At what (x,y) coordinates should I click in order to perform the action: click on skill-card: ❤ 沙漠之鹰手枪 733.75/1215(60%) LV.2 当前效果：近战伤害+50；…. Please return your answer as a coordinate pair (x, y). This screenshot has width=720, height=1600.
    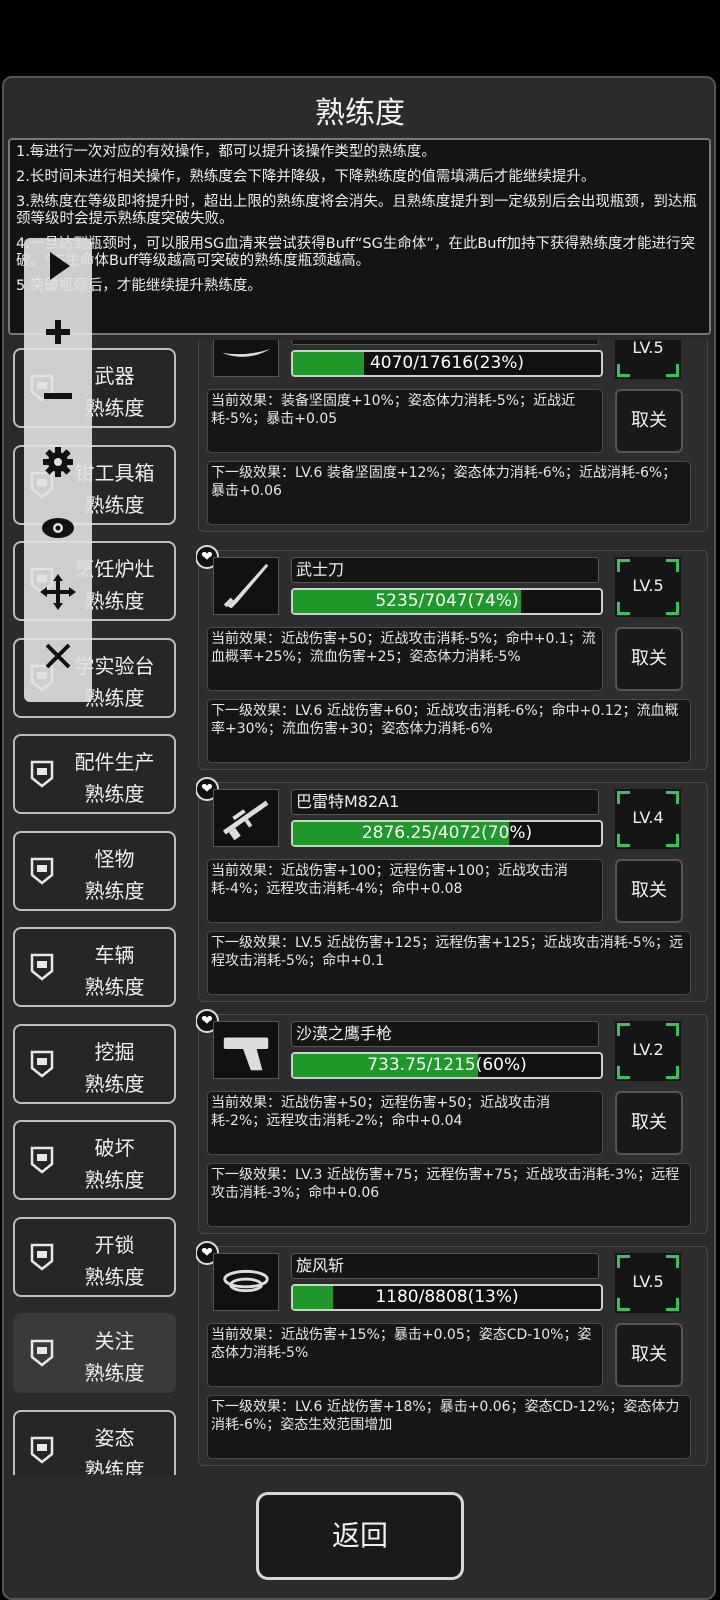
    Looking at the image, I should click on (452, 1121).